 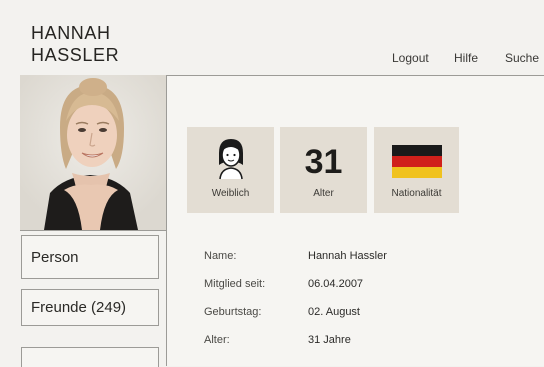 What do you see at coordinates (75, 55) in the screenshot?
I see `profile-last-name: HASSLER` at bounding box center [75, 55].